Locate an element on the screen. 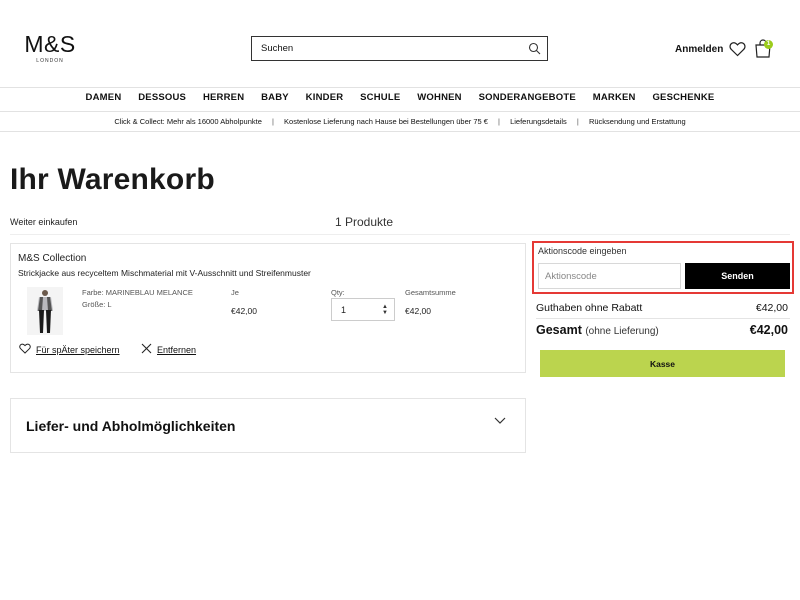 The width and height of the screenshot is (800, 600). ms-logo: M&S LONDON is located at coordinates (50, 48).